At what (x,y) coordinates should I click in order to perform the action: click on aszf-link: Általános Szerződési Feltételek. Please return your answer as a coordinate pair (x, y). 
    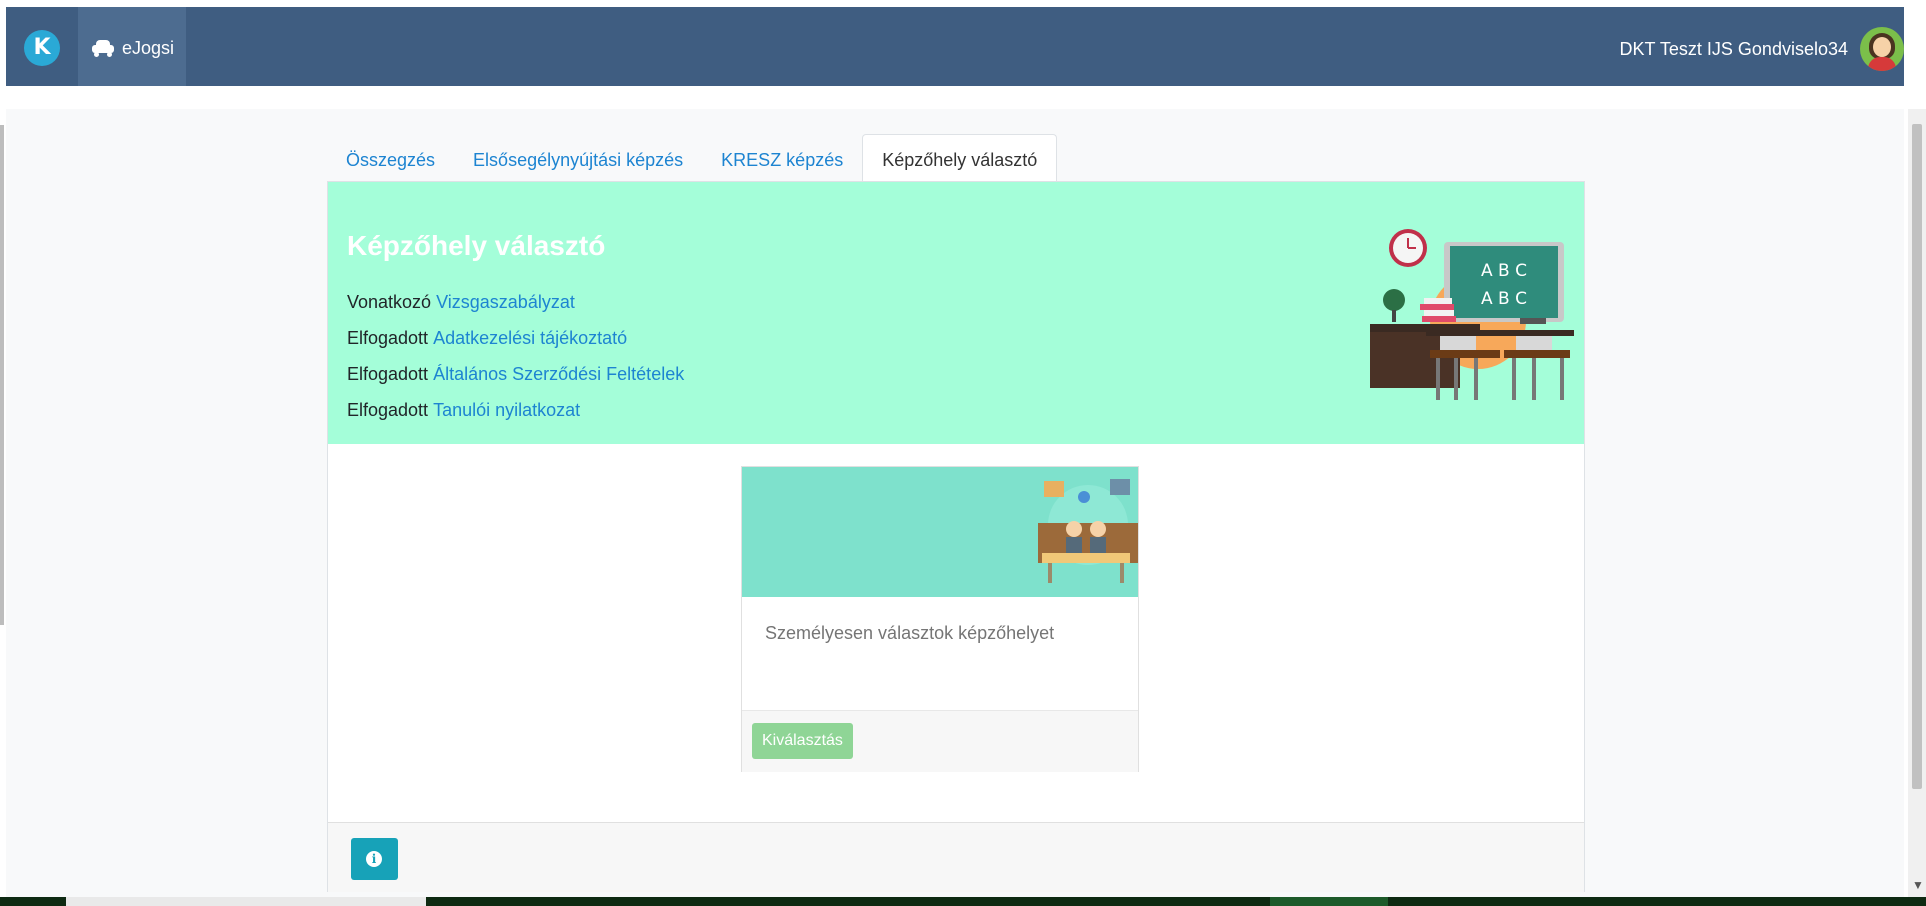
    Looking at the image, I should click on (558, 374).